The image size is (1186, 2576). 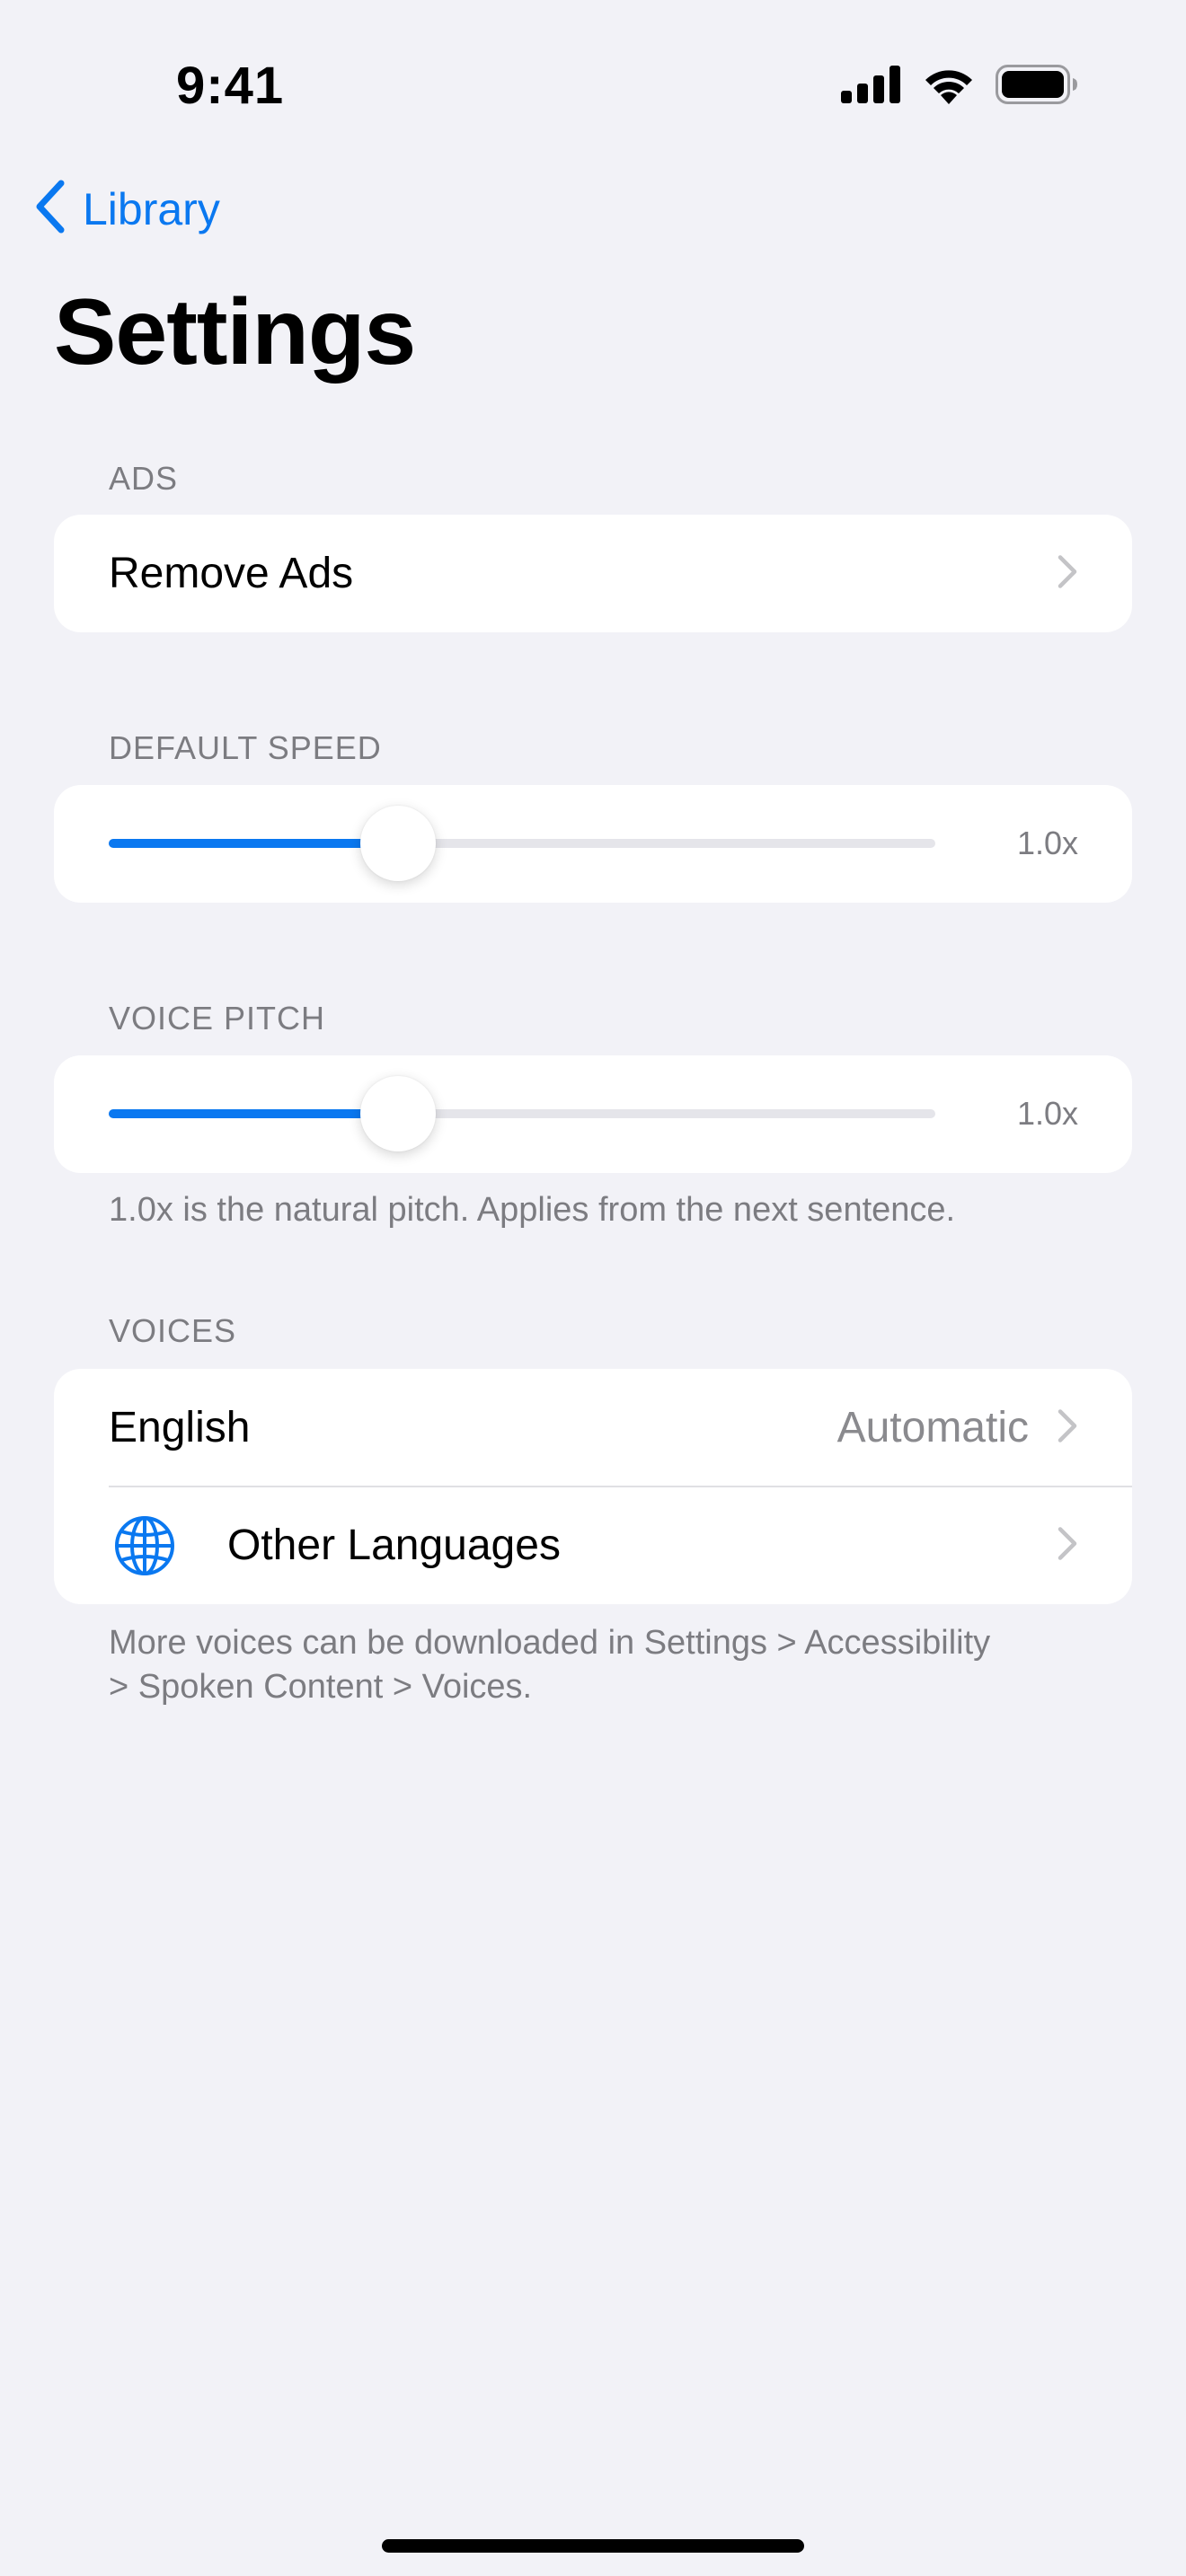 What do you see at coordinates (1037, 87) in the screenshot?
I see `battery-icon` at bounding box center [1037, 87].